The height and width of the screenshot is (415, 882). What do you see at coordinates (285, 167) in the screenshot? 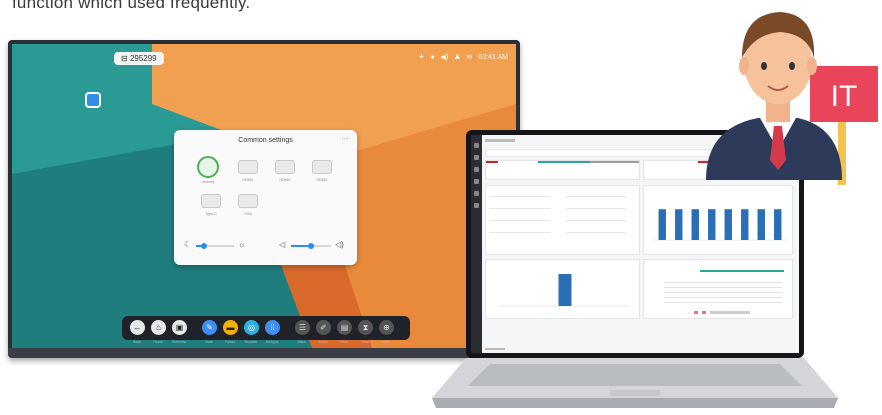
I see `source-hdmi2-tile` at bounding box center [285, 167].